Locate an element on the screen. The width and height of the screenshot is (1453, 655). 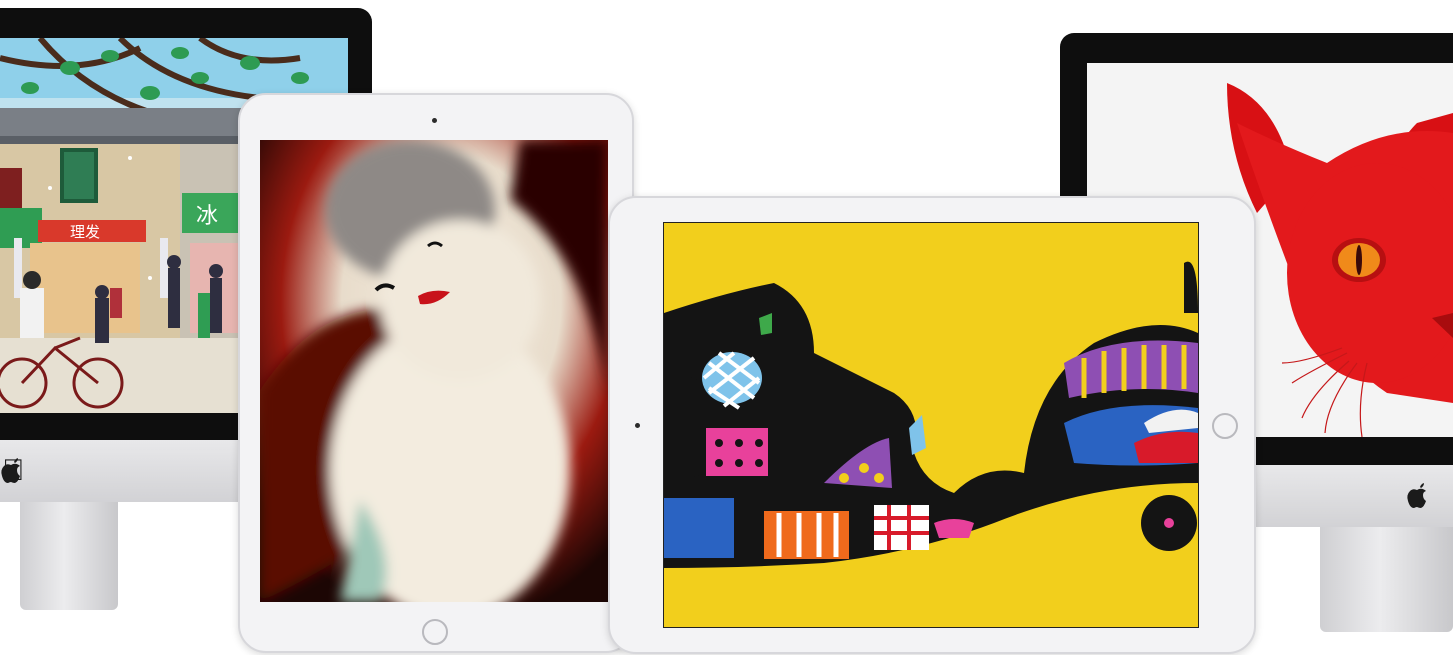
barber-sign-text: 理发 is located at coordinates (85, 232).